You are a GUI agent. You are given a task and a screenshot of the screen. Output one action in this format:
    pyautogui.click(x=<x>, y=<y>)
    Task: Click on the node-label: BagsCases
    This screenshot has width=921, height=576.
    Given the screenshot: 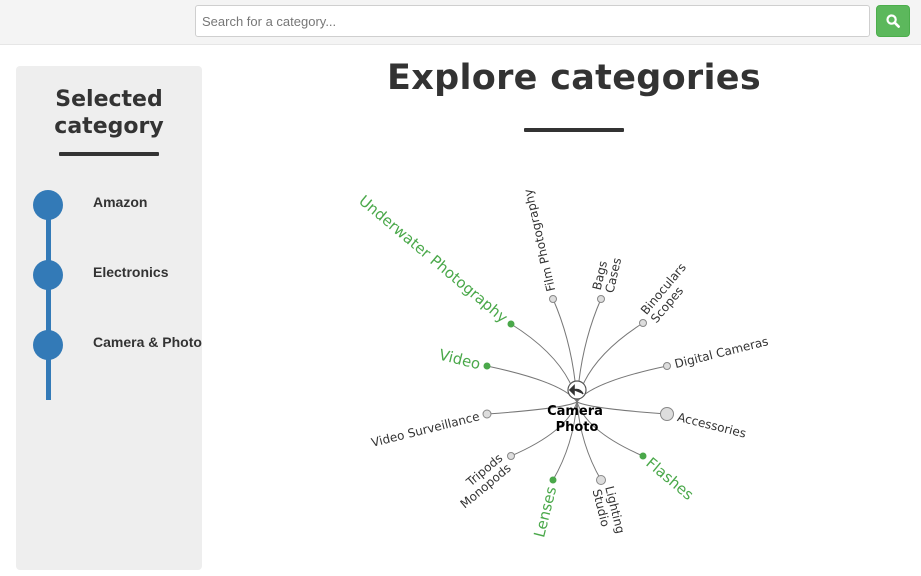 What is the action you would take?
    pyautogui.click(x=607, y=274)
    